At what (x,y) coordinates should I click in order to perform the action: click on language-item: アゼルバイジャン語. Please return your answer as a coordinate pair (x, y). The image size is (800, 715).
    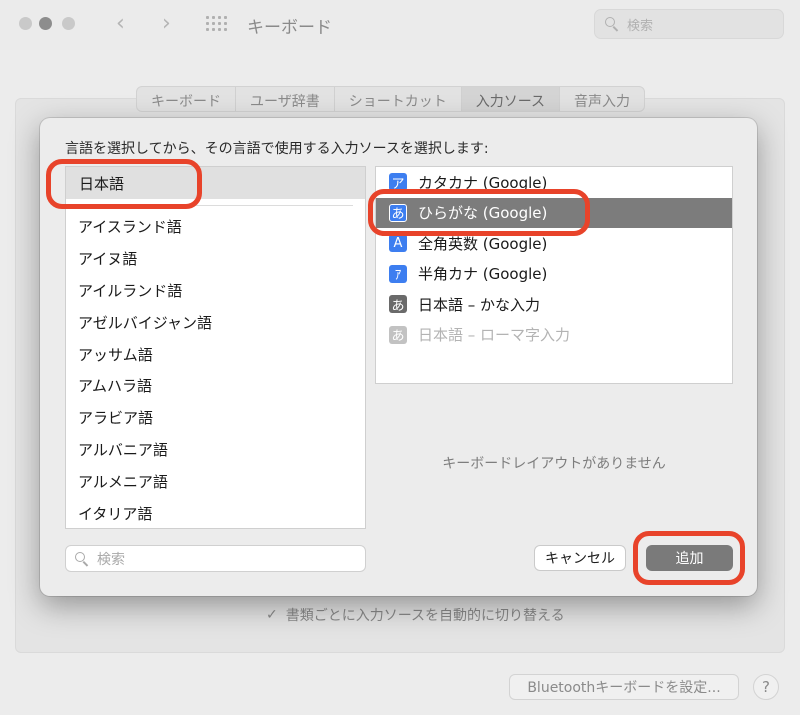
    Looking at the image, I should click on (215, 322).